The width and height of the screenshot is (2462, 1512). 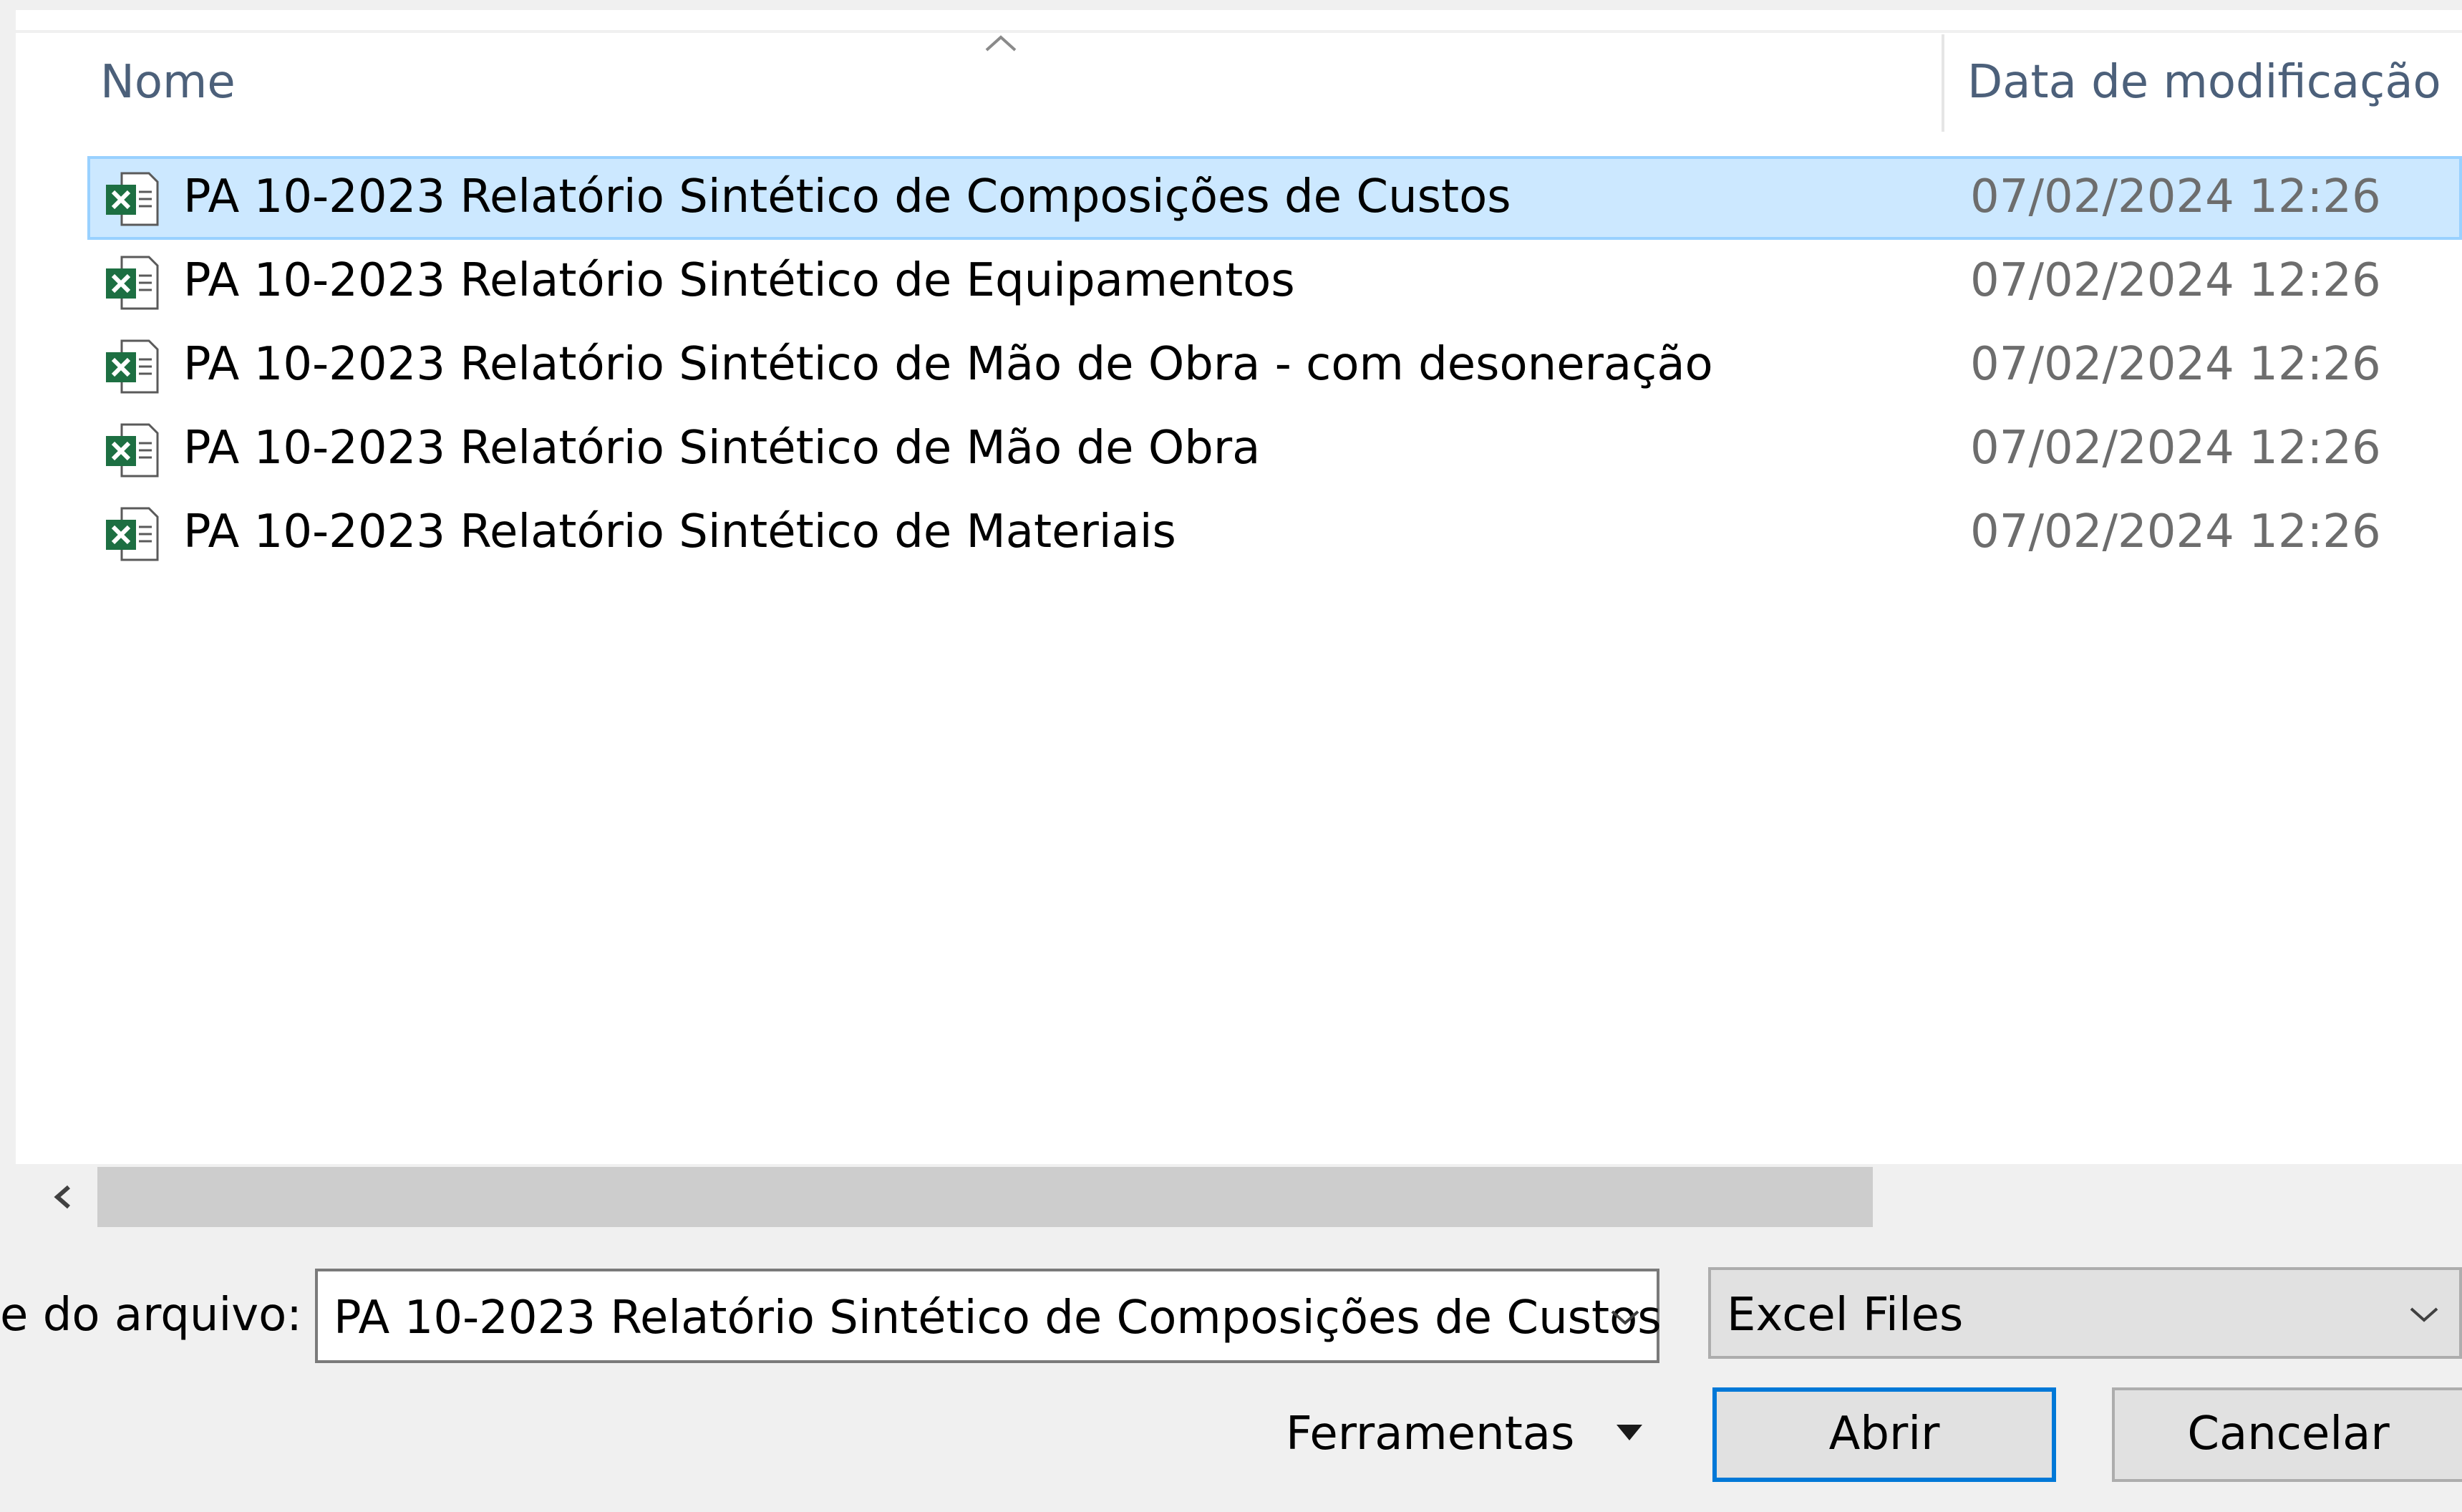 What do you see at coordinates (151, 1315) in the screenshot?
I see `filename-label: e do arquivo:` at bounding box center [151, 1315].